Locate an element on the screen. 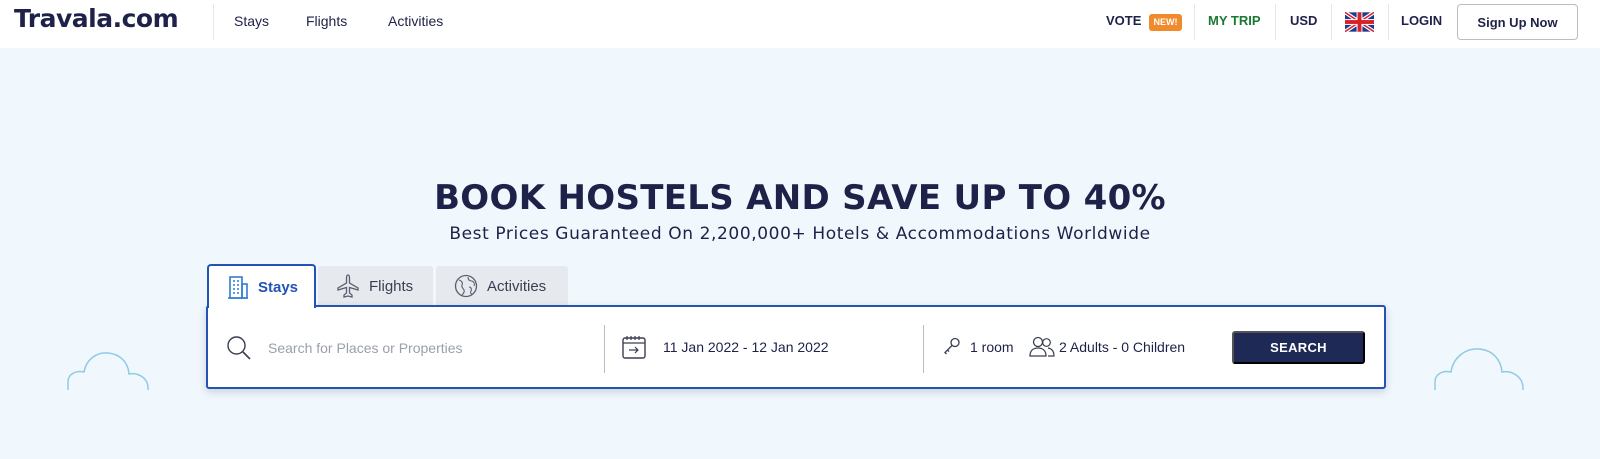 The image size is (1600, 459). tab-stays: Stays is located at coordinates (261, 286).